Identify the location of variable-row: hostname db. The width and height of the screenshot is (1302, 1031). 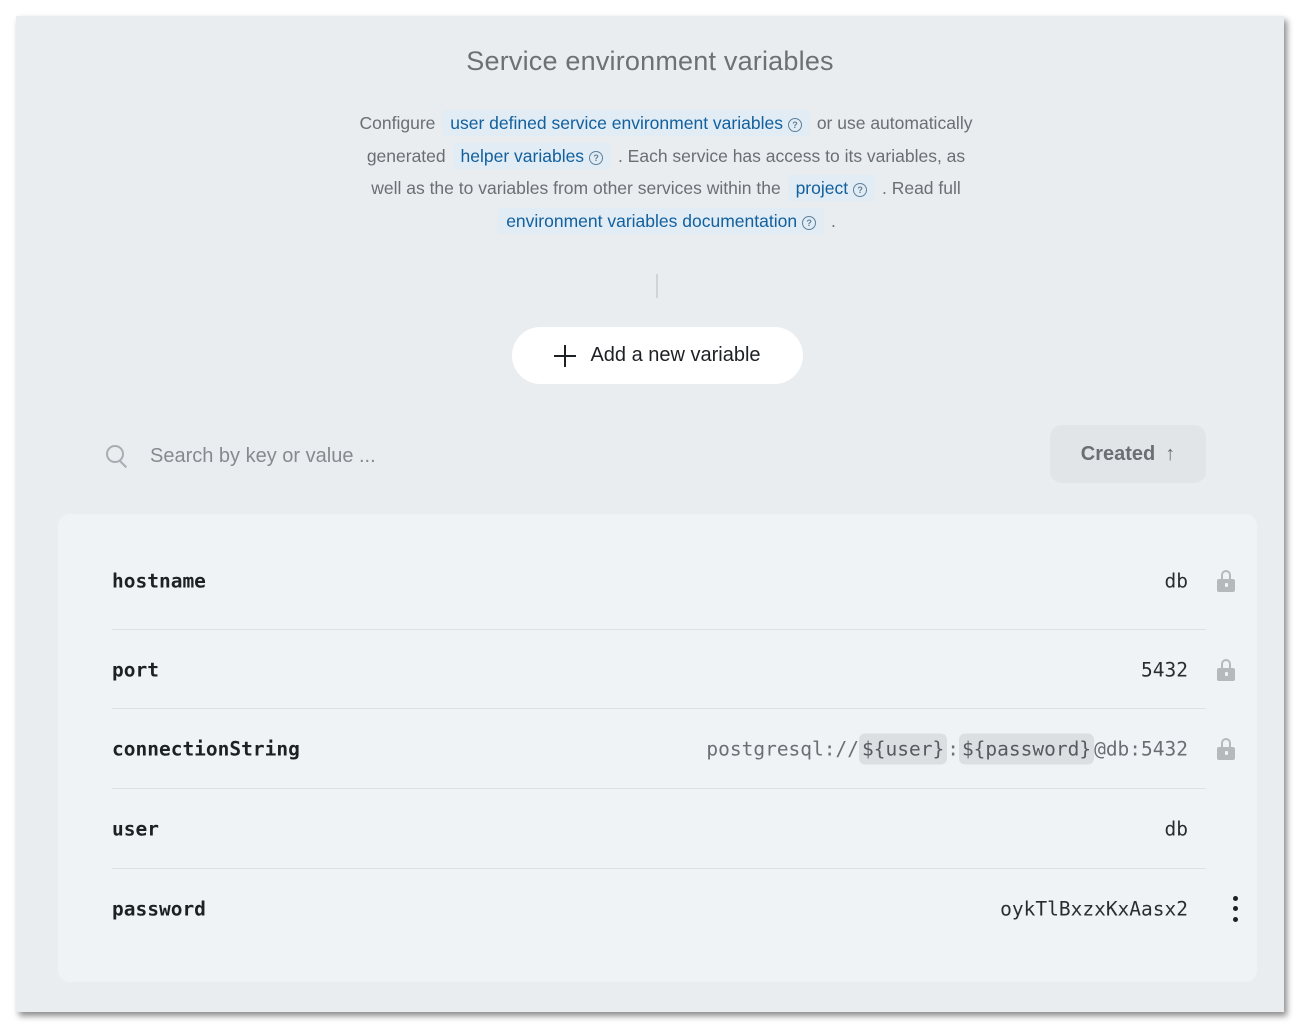
(673, 581).